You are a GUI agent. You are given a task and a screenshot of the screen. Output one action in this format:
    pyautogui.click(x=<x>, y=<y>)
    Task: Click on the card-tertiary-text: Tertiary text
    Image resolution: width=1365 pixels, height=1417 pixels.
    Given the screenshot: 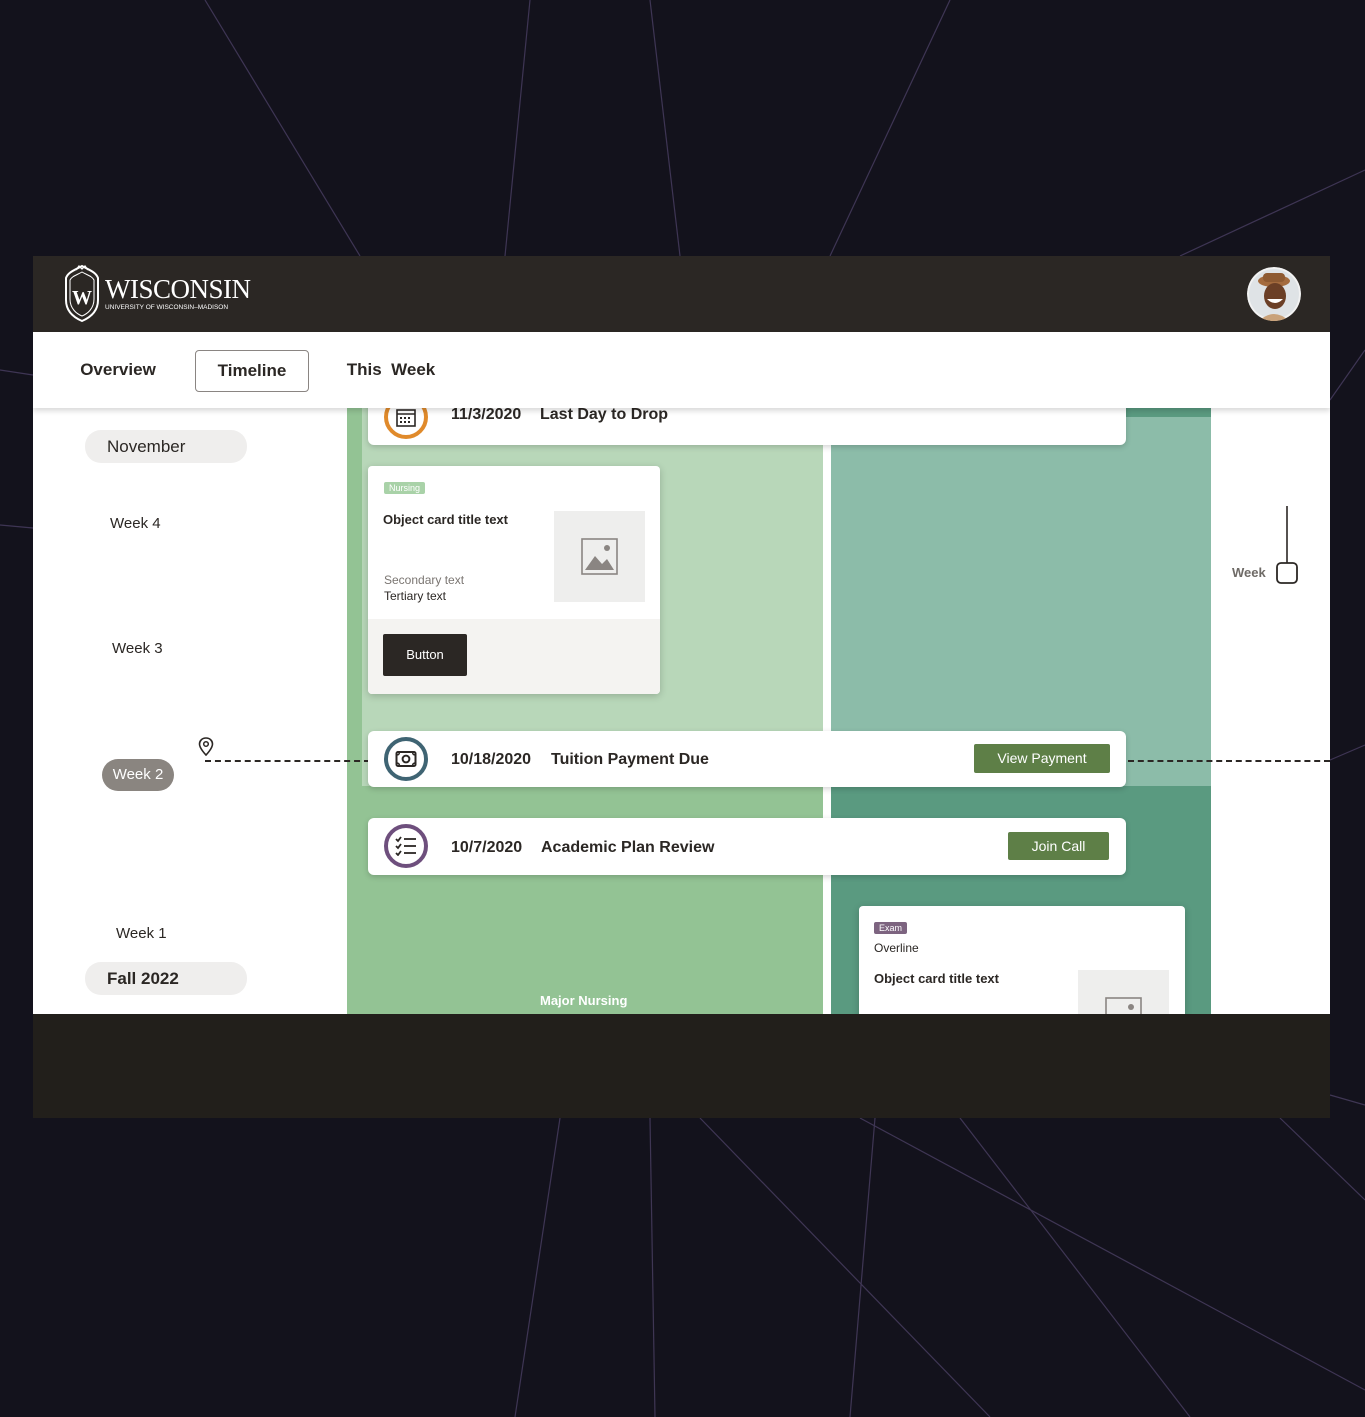 What is the action you would take?
    pyautogui.click(x=415, y=596)
    